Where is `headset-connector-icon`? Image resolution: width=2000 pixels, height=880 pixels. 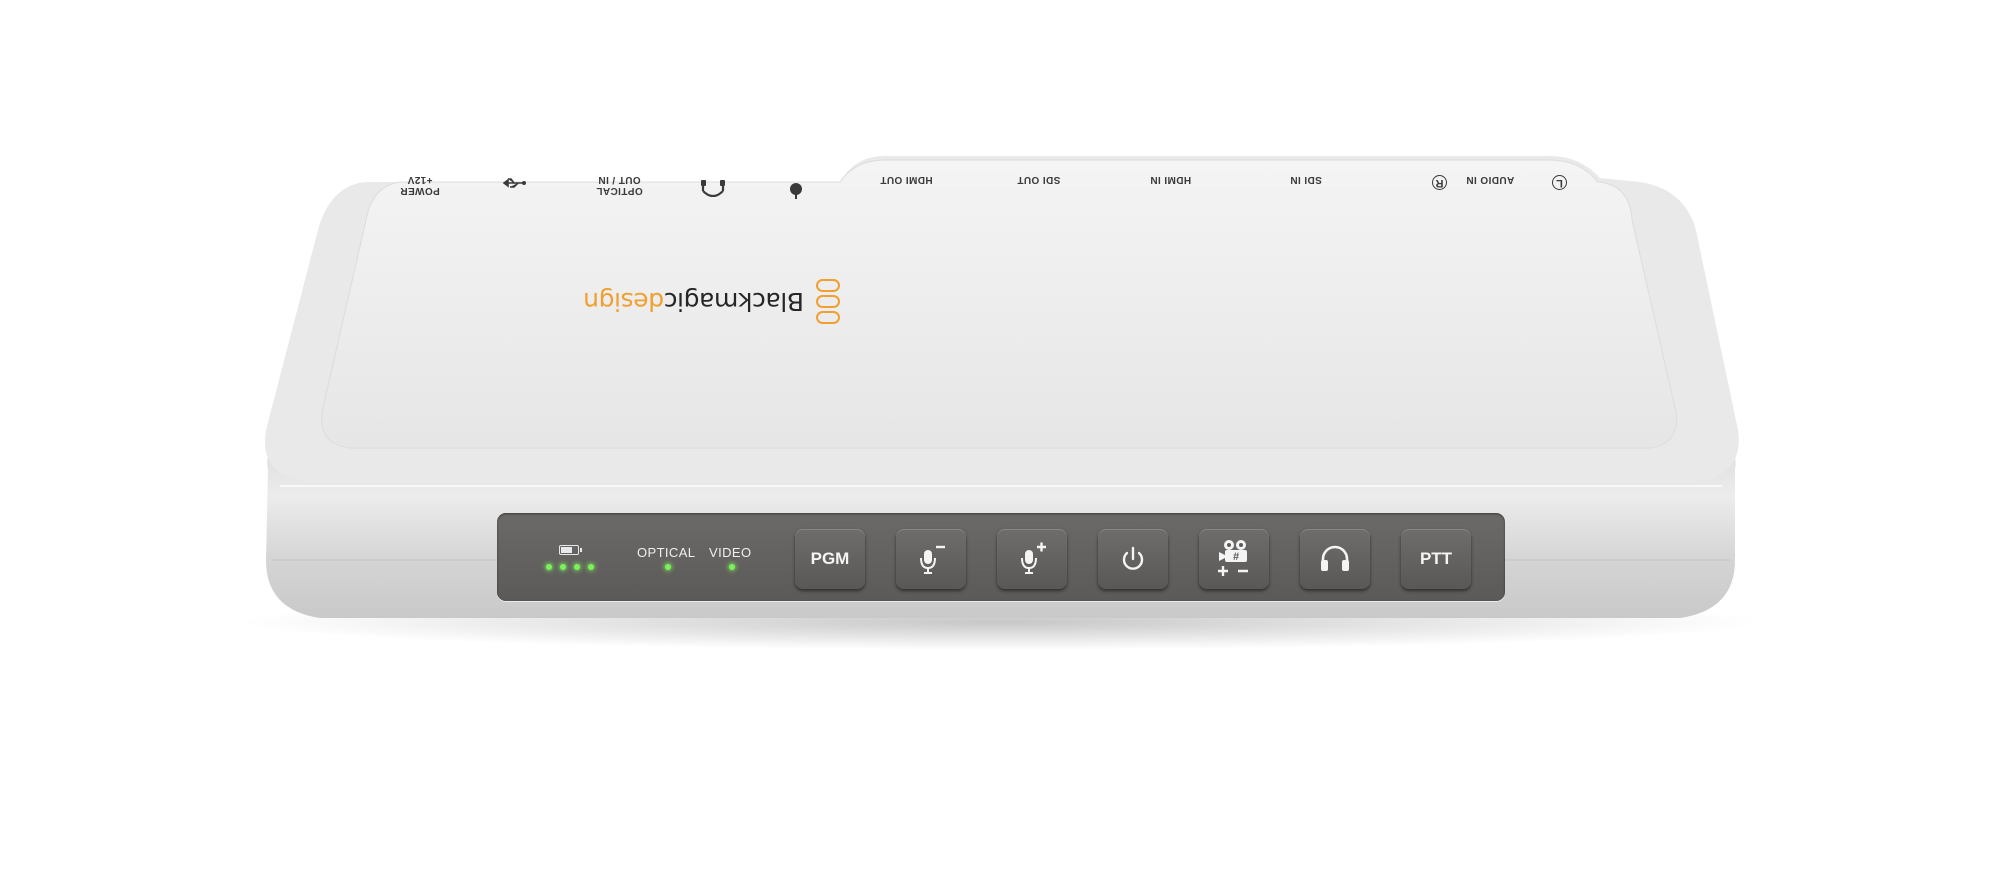
headset-connector-icon is located at coordinates (713, 186).